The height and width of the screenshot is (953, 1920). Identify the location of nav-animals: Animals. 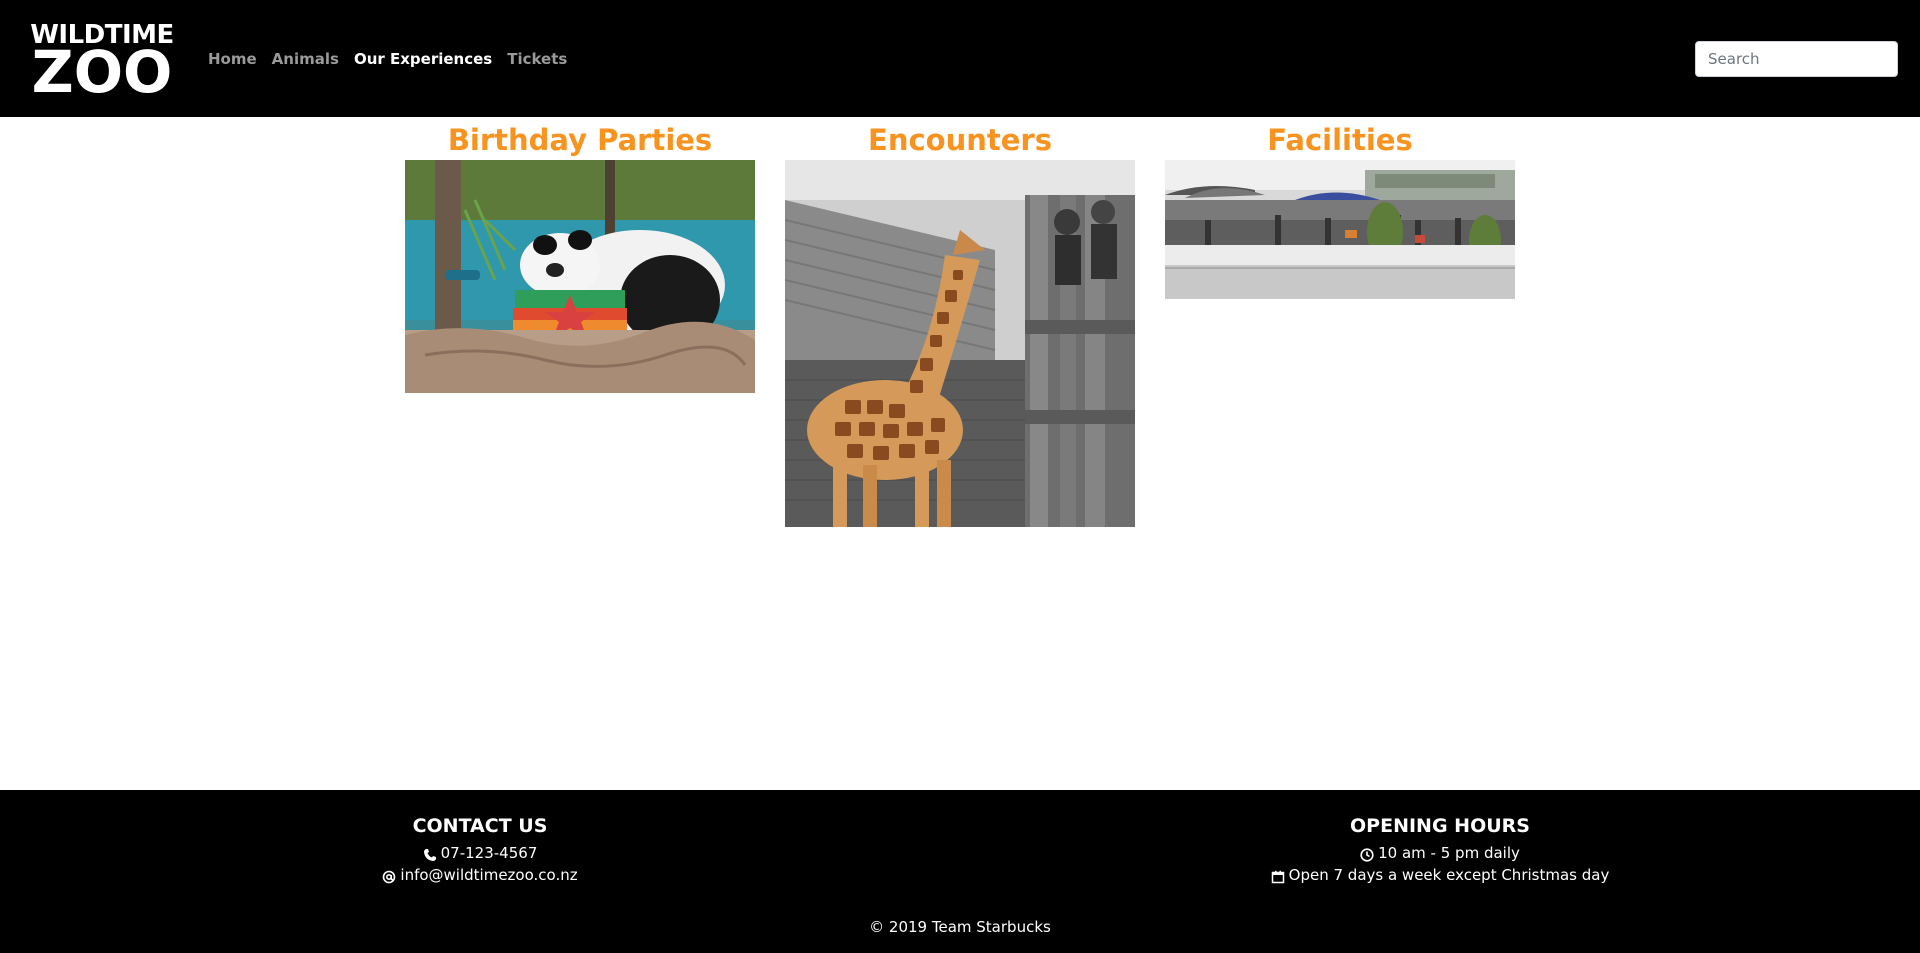
(305, 59).